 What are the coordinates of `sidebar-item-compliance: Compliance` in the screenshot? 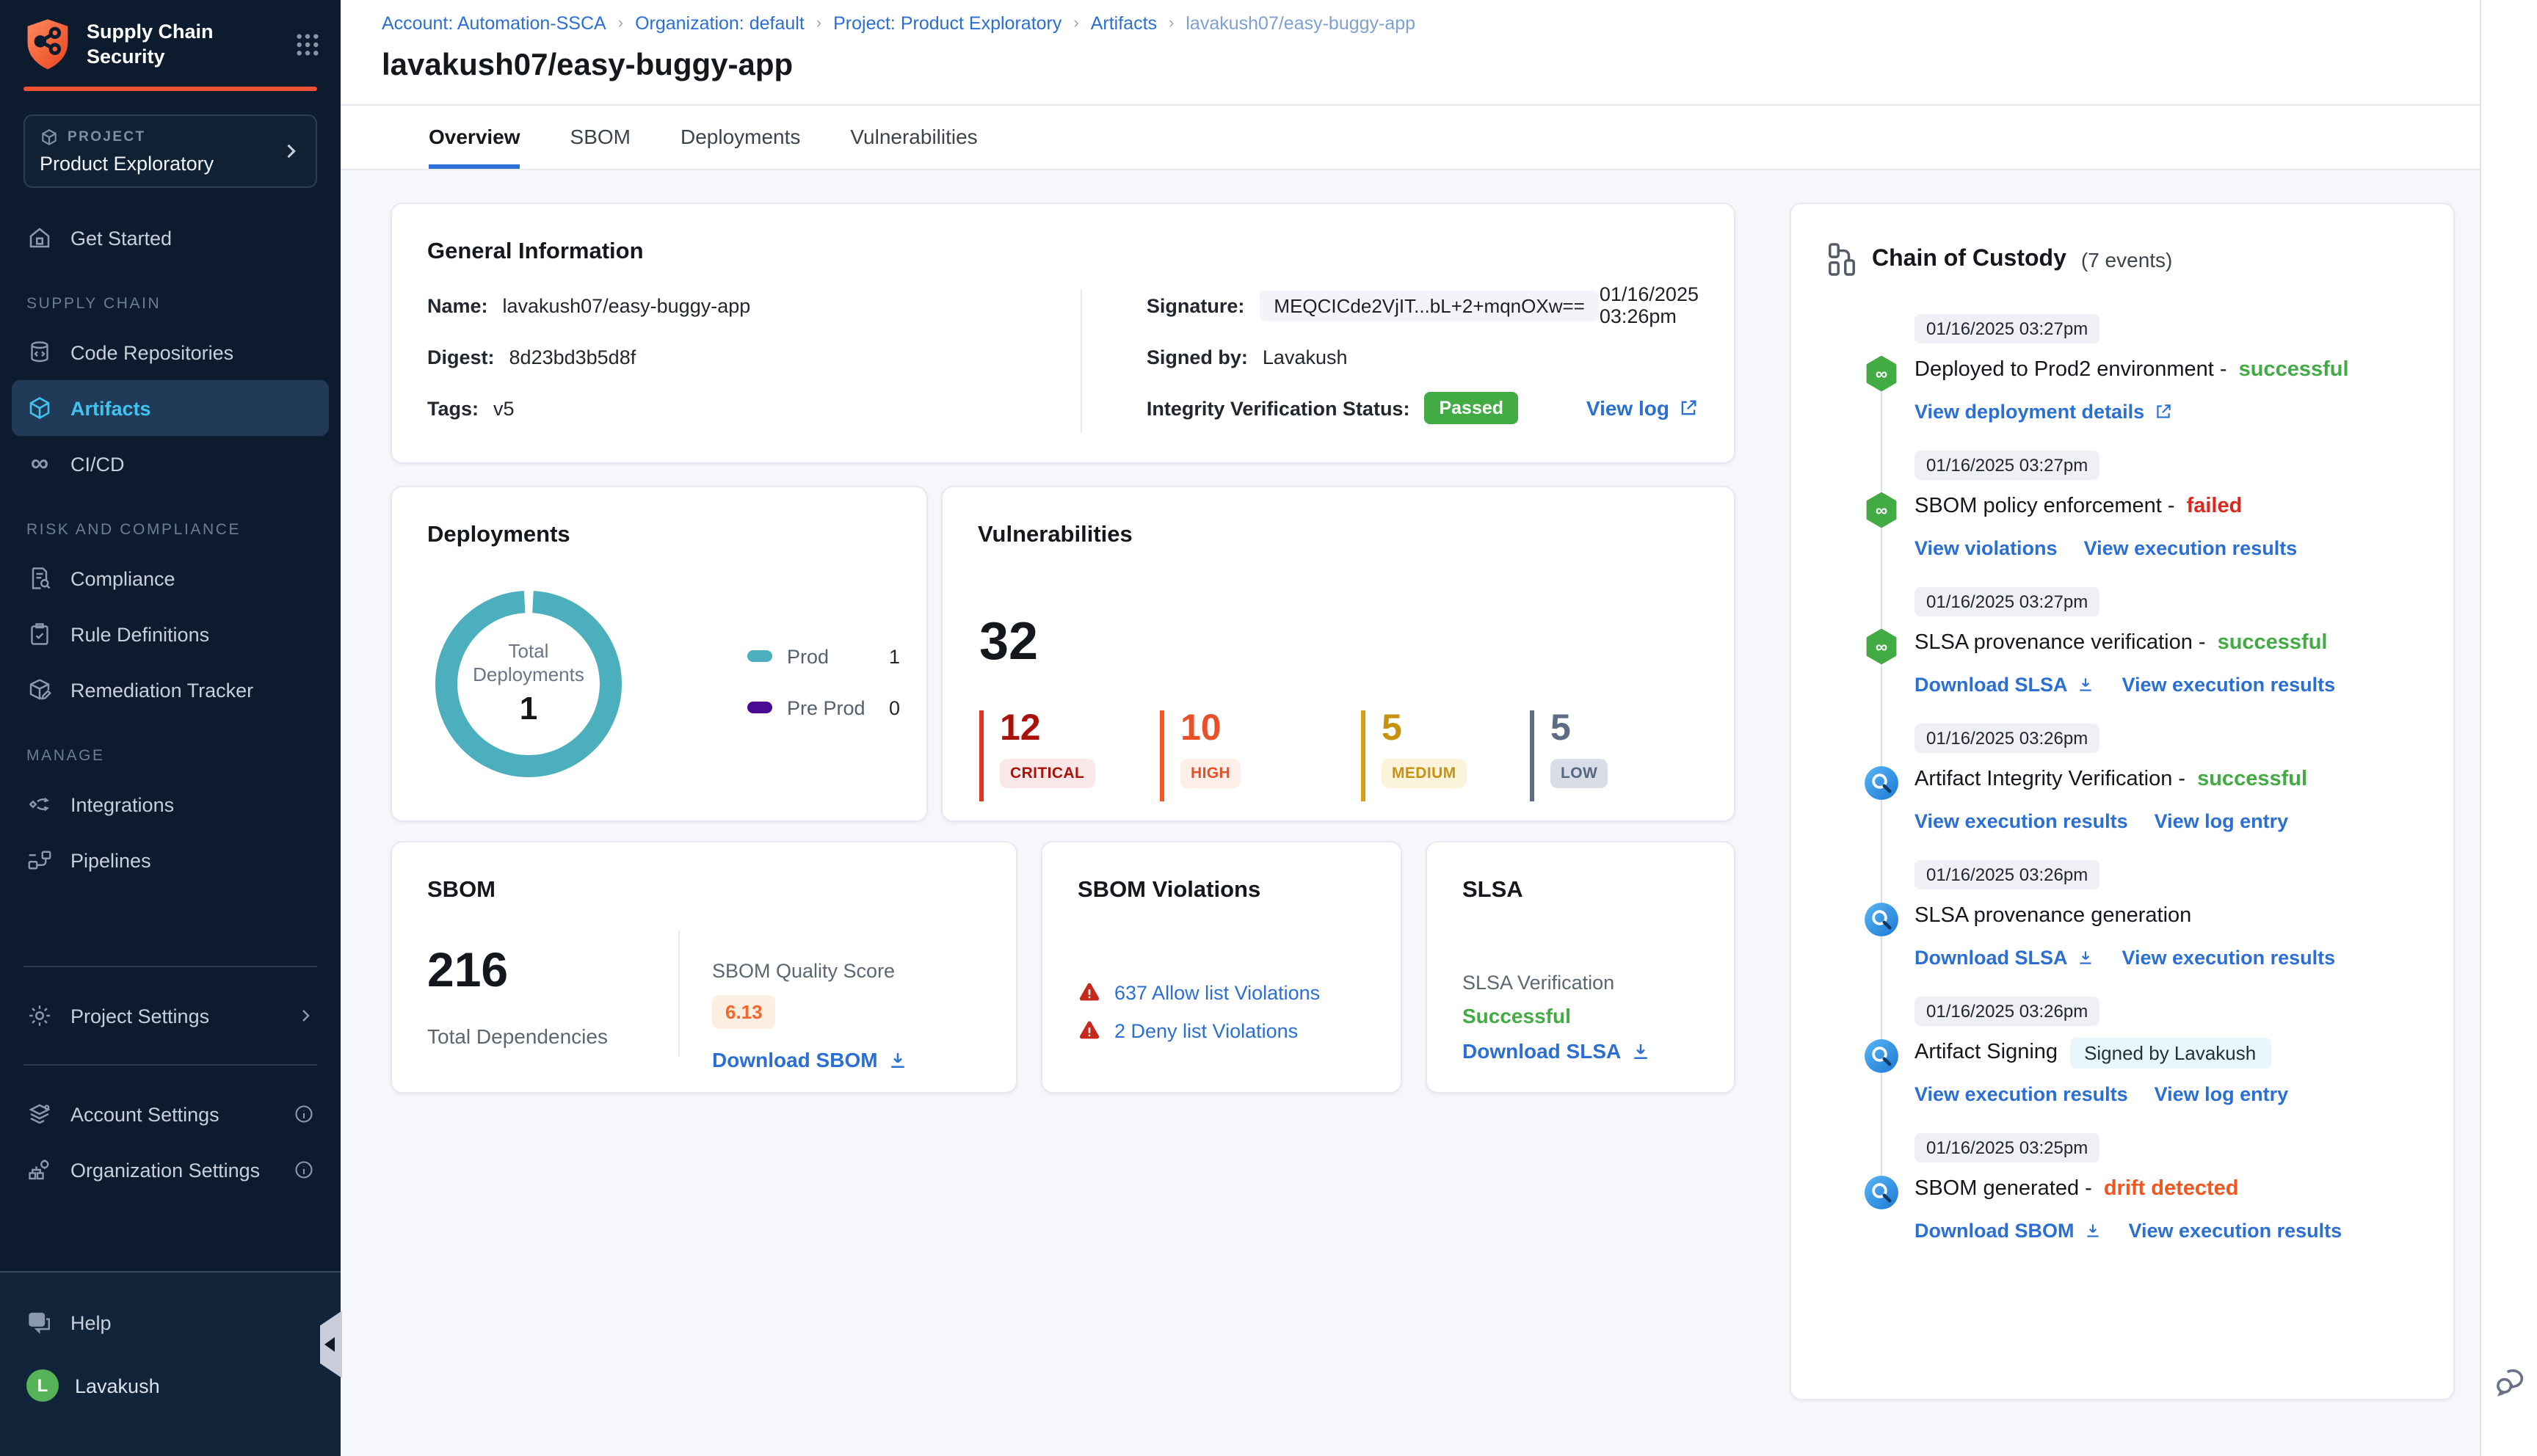 It's located at (170, 578).